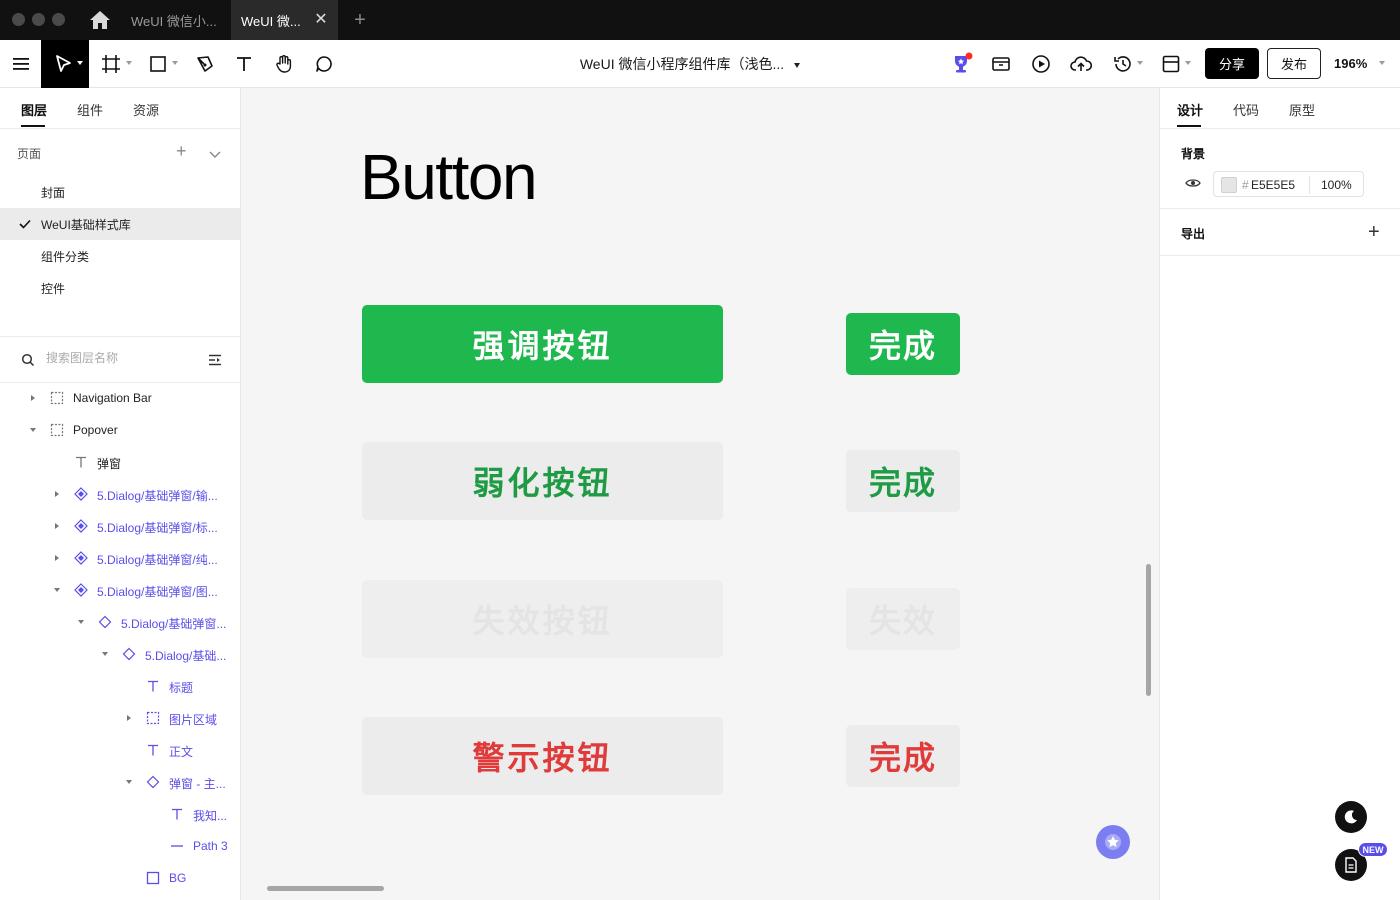  Describe the element at coordinates (120, 878) in the screenshot. I see `layer-bg: BG` at that location.